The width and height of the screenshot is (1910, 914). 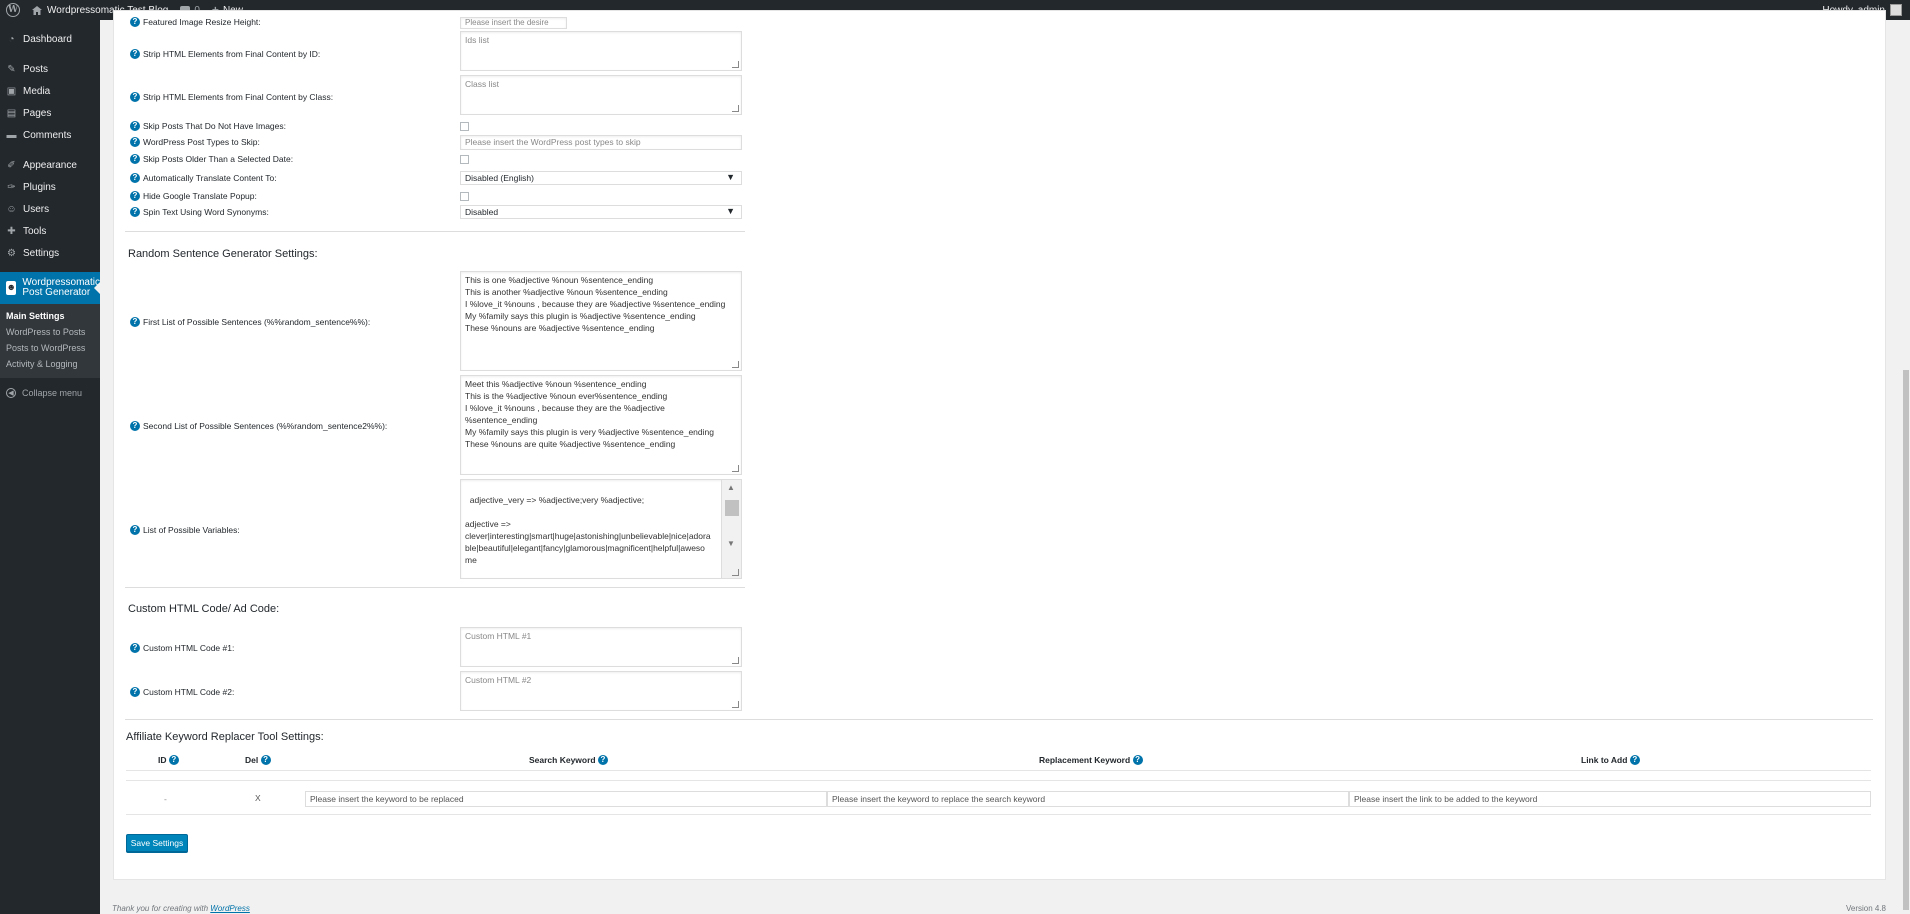 What do you see at coordinates (464, 126) in the screenshot?
I see `skip-no-images-checkbox` at bounding box center [464, 126].